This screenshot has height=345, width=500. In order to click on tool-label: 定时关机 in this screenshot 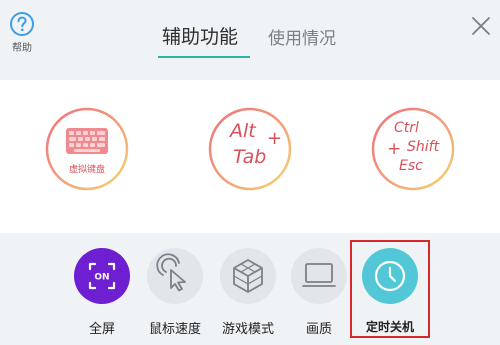, I will do `click(389, 327)`.